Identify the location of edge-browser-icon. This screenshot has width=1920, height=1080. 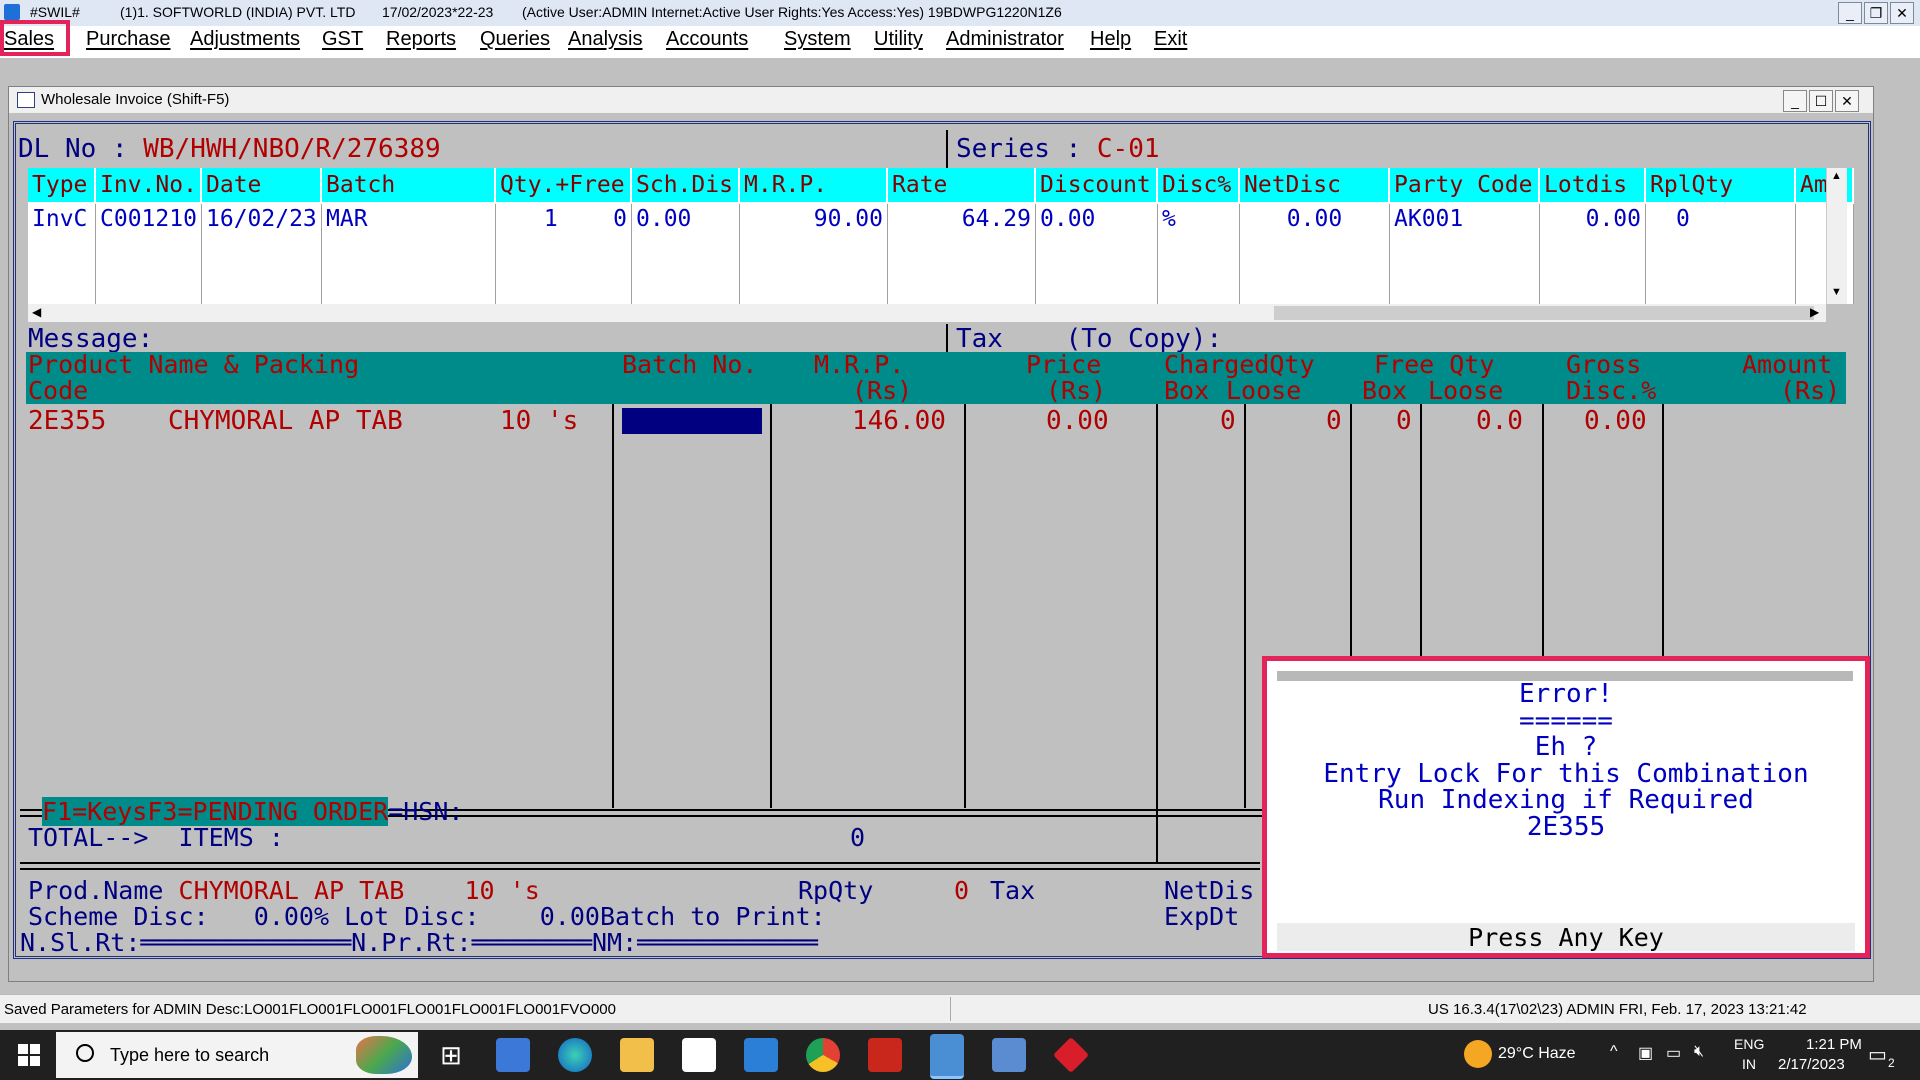
(575, 1055).